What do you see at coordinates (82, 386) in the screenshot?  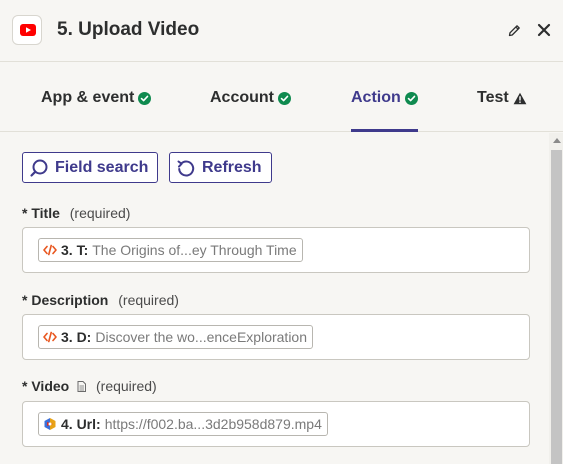 I see `document-icon` at bounding box center [82, 386].